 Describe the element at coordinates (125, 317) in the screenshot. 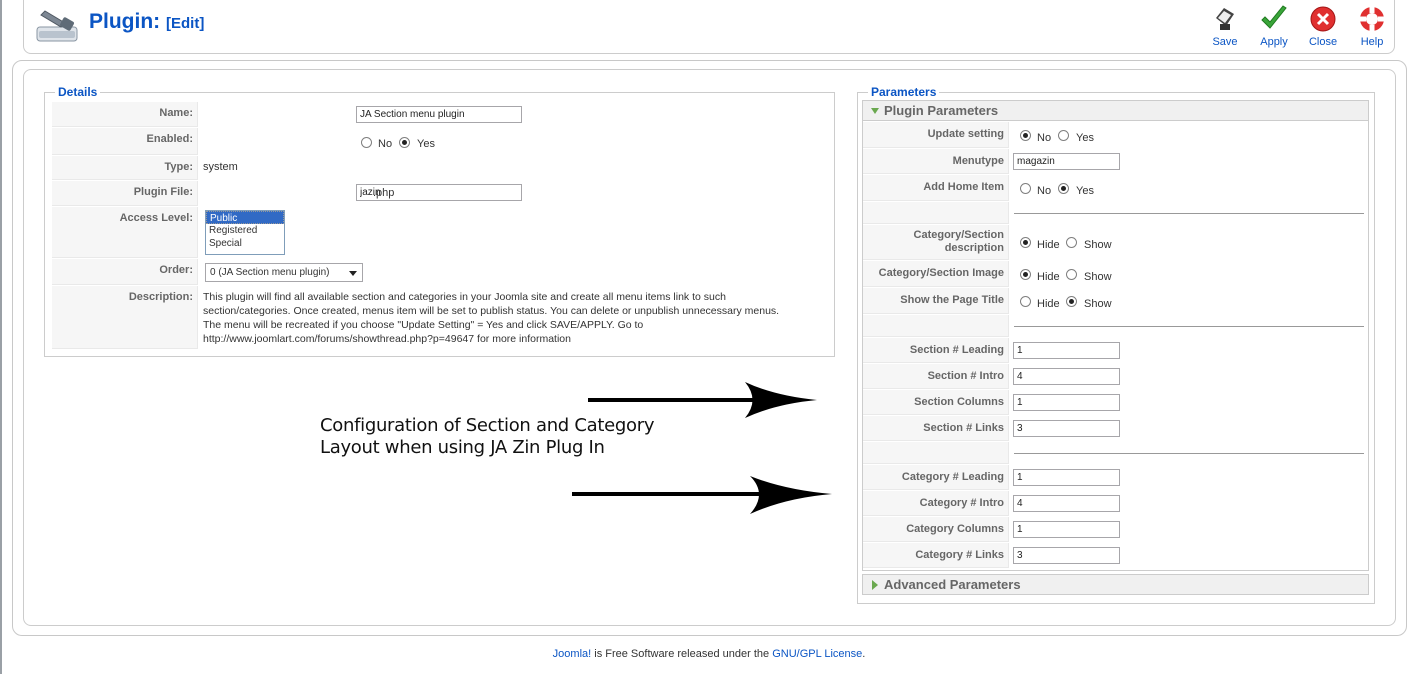

I see `description-label: Description:` at that location.